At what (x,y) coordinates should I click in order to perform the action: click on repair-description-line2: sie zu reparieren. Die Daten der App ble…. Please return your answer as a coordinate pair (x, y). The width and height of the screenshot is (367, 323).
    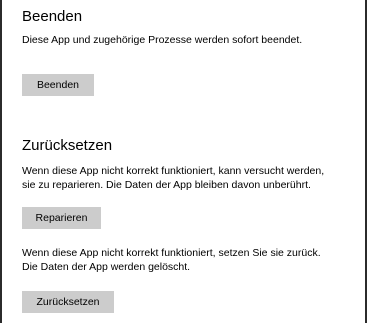
    Looking at the image, I should click on (166, 185).